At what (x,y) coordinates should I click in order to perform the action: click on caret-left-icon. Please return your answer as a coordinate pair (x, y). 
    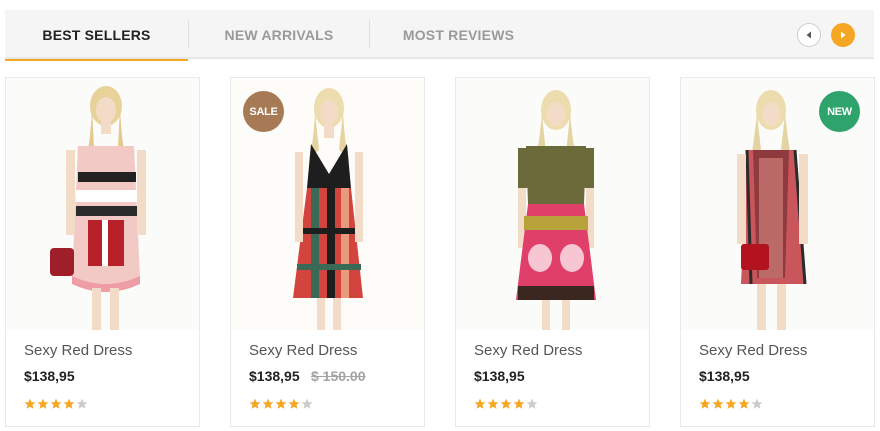
    Looking at the image, I should click on (808, 35).